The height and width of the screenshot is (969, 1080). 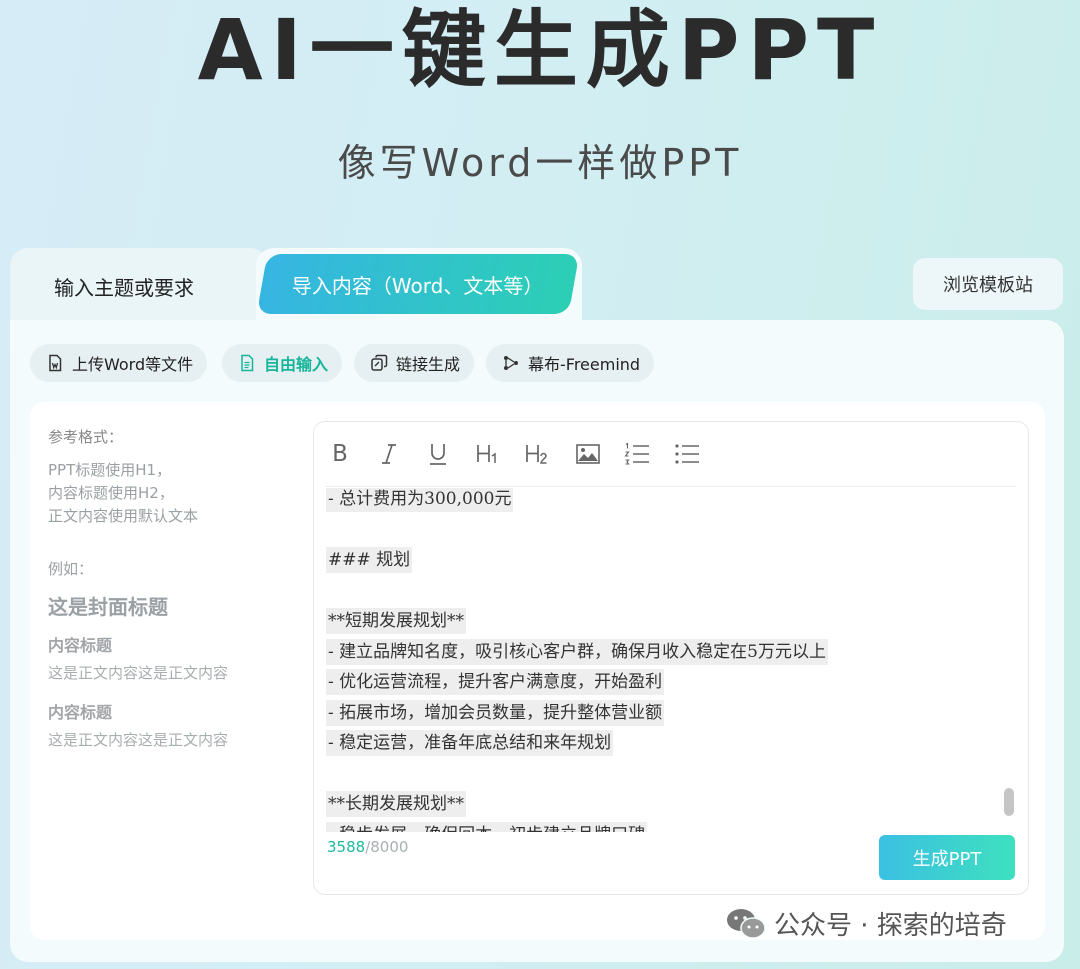 What do you see at coordinates (428, 364) in the screenshot?
I see `subtab-link-generate-label: 链接生成` at bounding box center [428, 364].